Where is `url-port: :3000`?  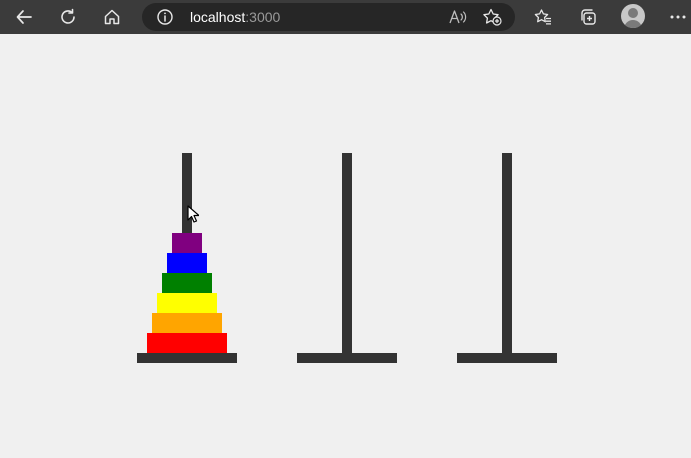
url-port: :3000 is located at coordinates (263, 17).